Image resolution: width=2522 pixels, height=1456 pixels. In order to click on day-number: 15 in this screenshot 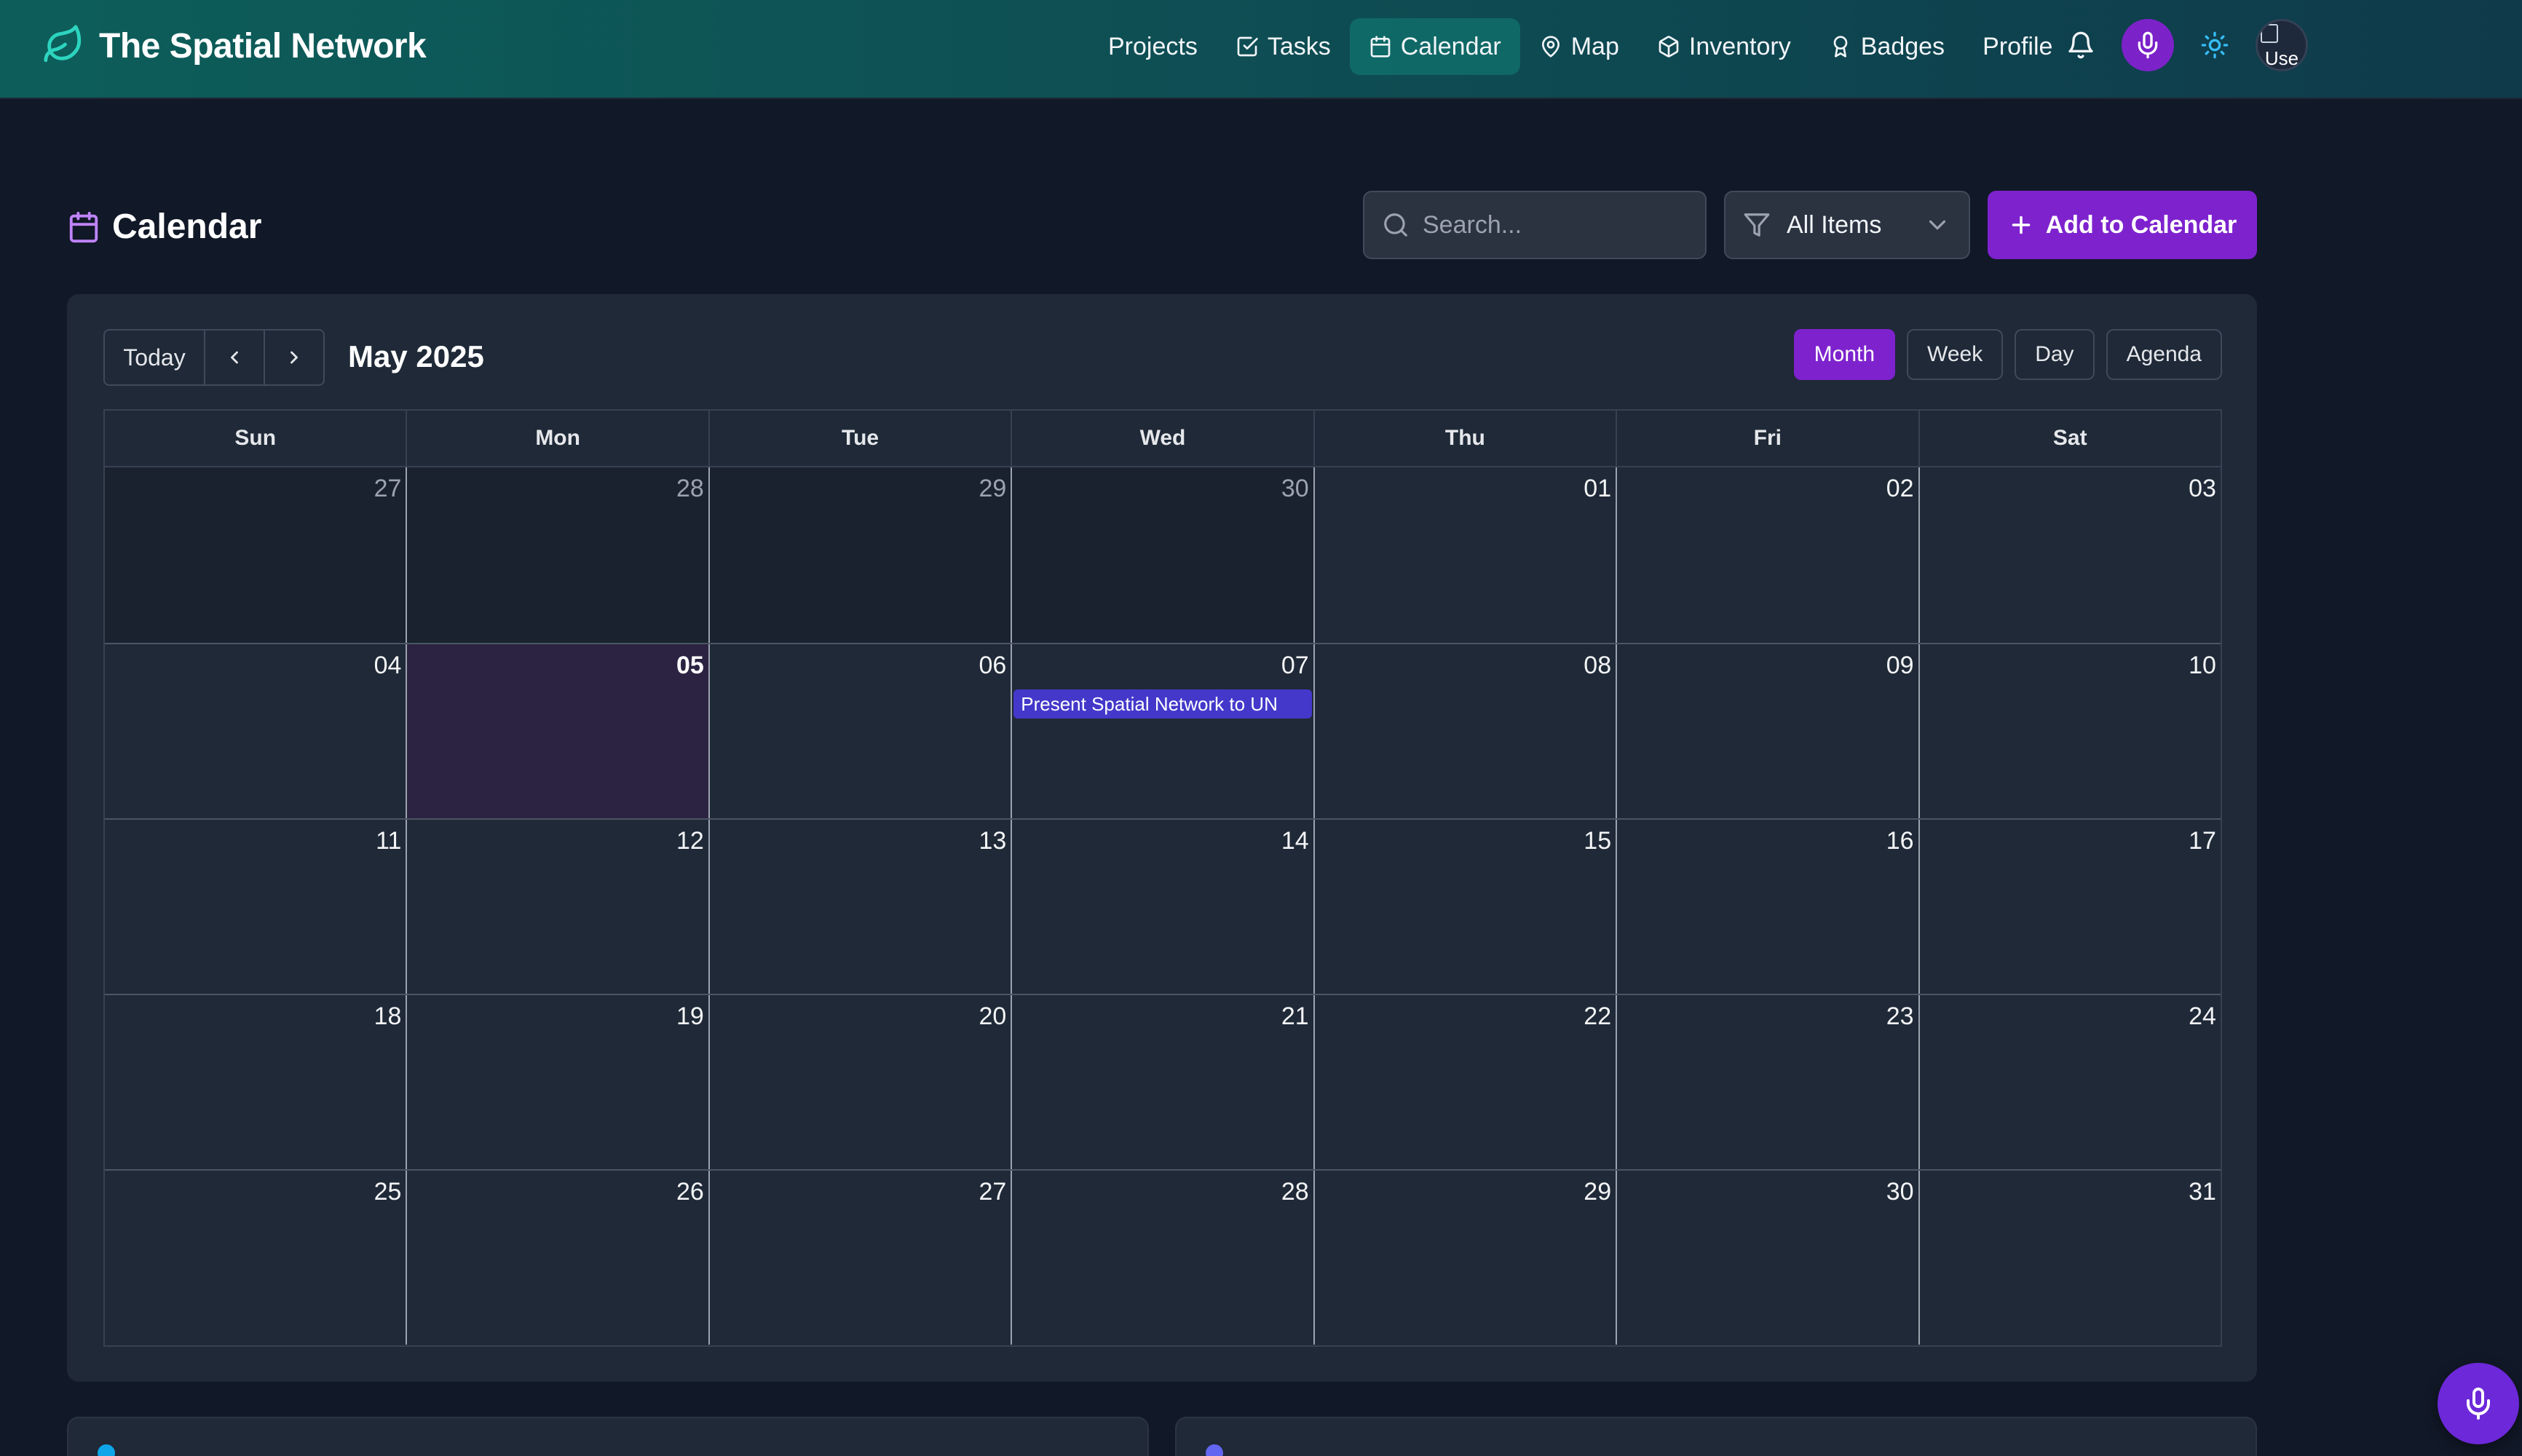, I will do `click(1598, 841)`.